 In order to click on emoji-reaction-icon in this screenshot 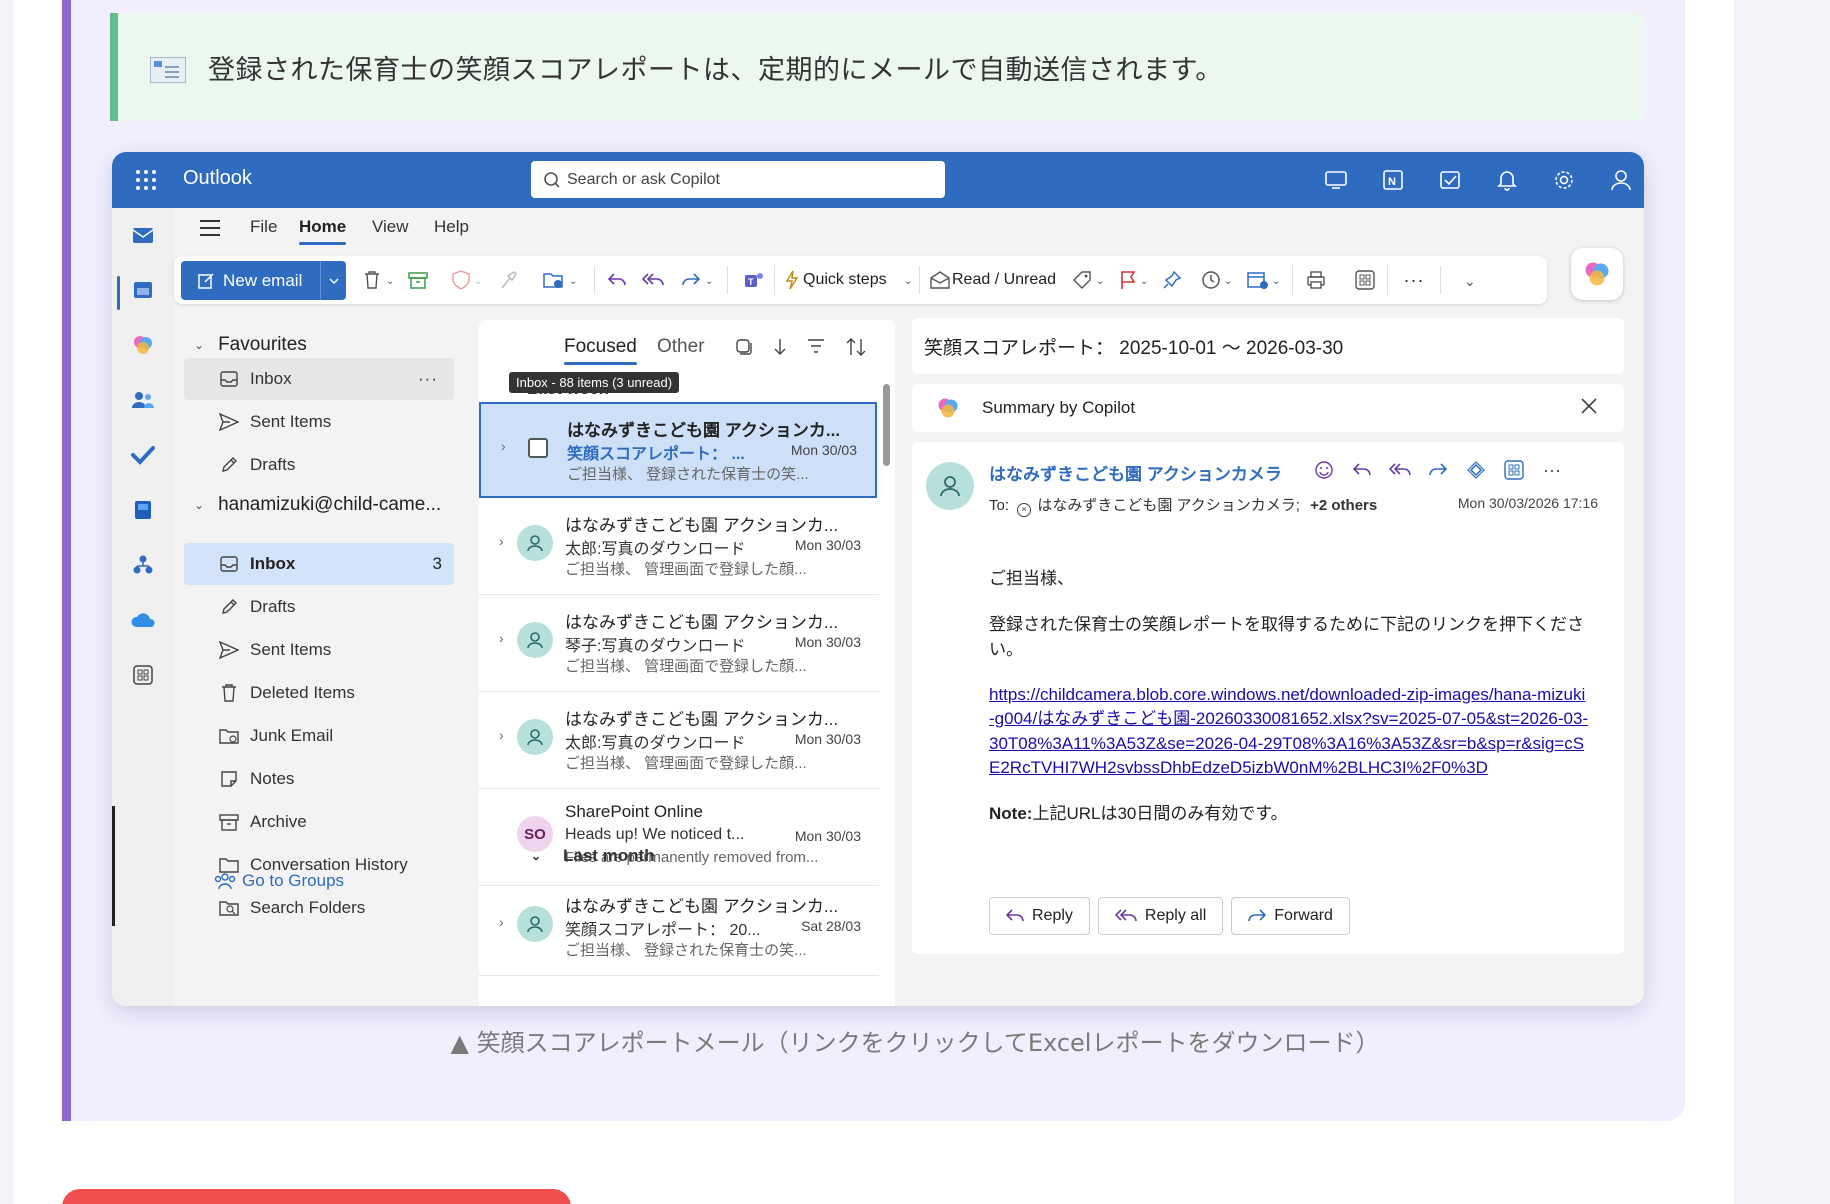, I will do `click(1324, 470)`.